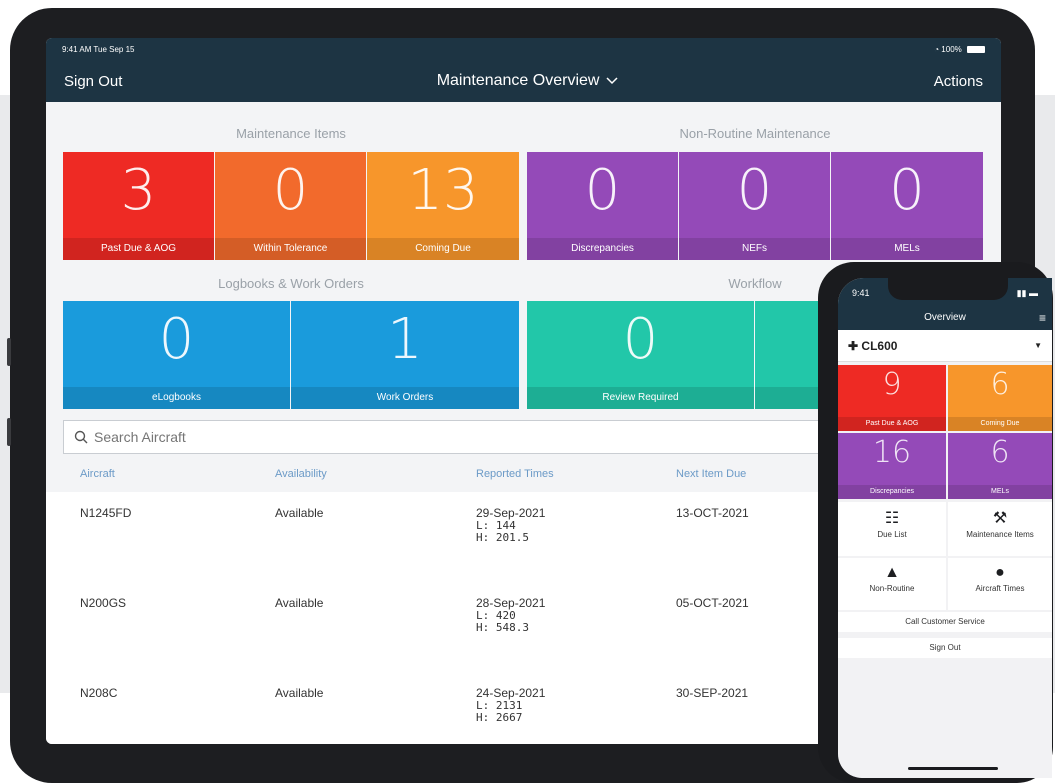 The image size is (1055, 783). What do you see at coordinates (511, 693) in the screenshot?
I see `cell-reported-date: 24-Sep-2021` at bounding box center [511, 693].